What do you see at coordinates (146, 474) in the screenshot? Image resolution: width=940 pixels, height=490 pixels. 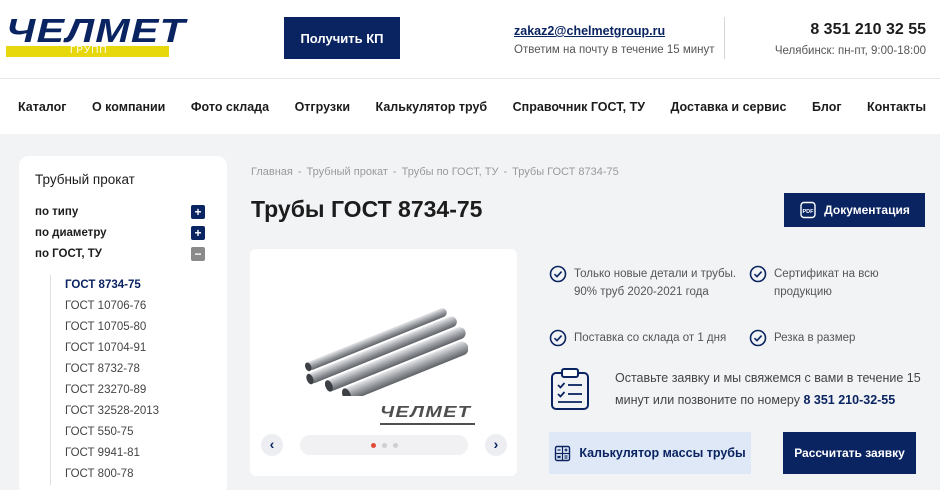 I see `gost-item-800-78: ГОСТ 800-78` at bounding box center [146, 474].